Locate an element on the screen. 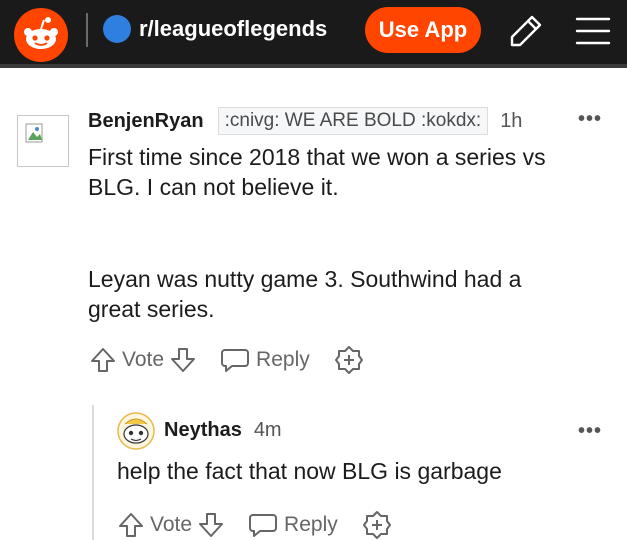  thread-line is located at coordinates (93, 472).